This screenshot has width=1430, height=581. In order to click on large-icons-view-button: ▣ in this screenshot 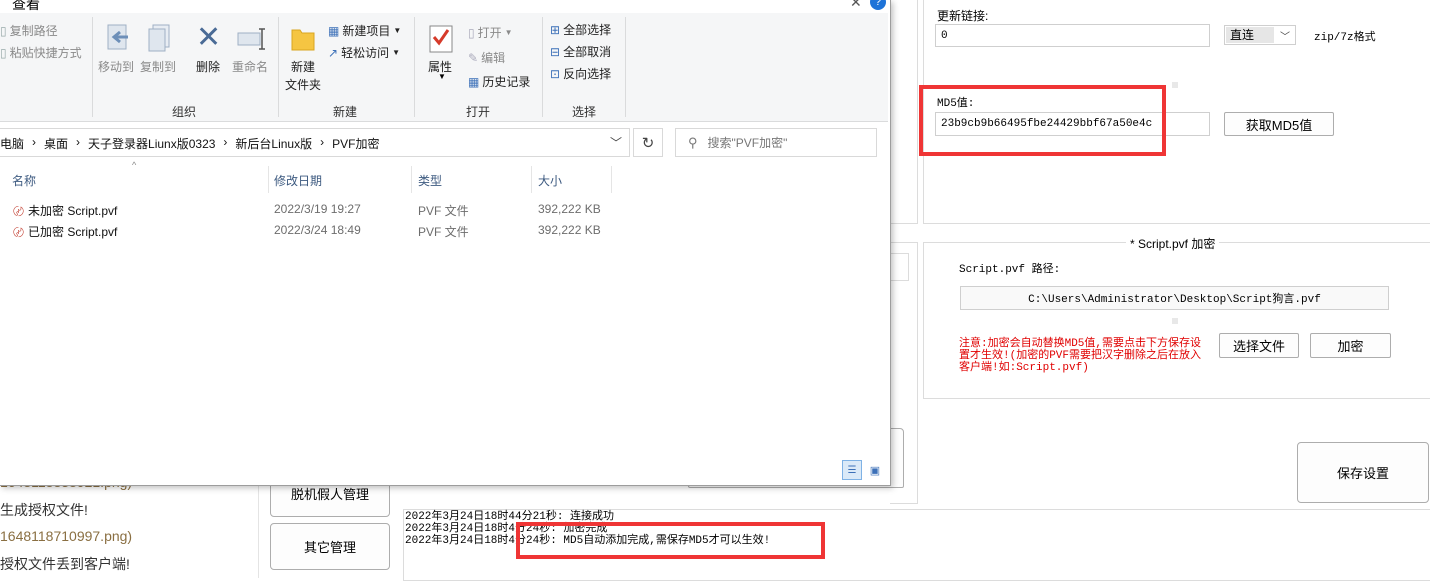, I will do `click(875, 470)`.